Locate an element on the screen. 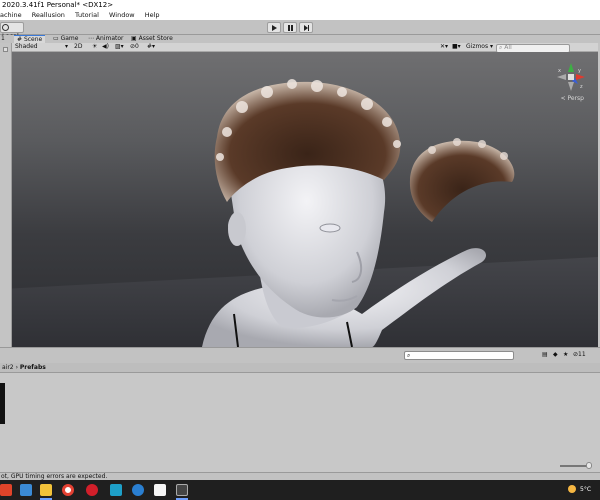  menu-item-window: Window is located at coordinates (122, 15).